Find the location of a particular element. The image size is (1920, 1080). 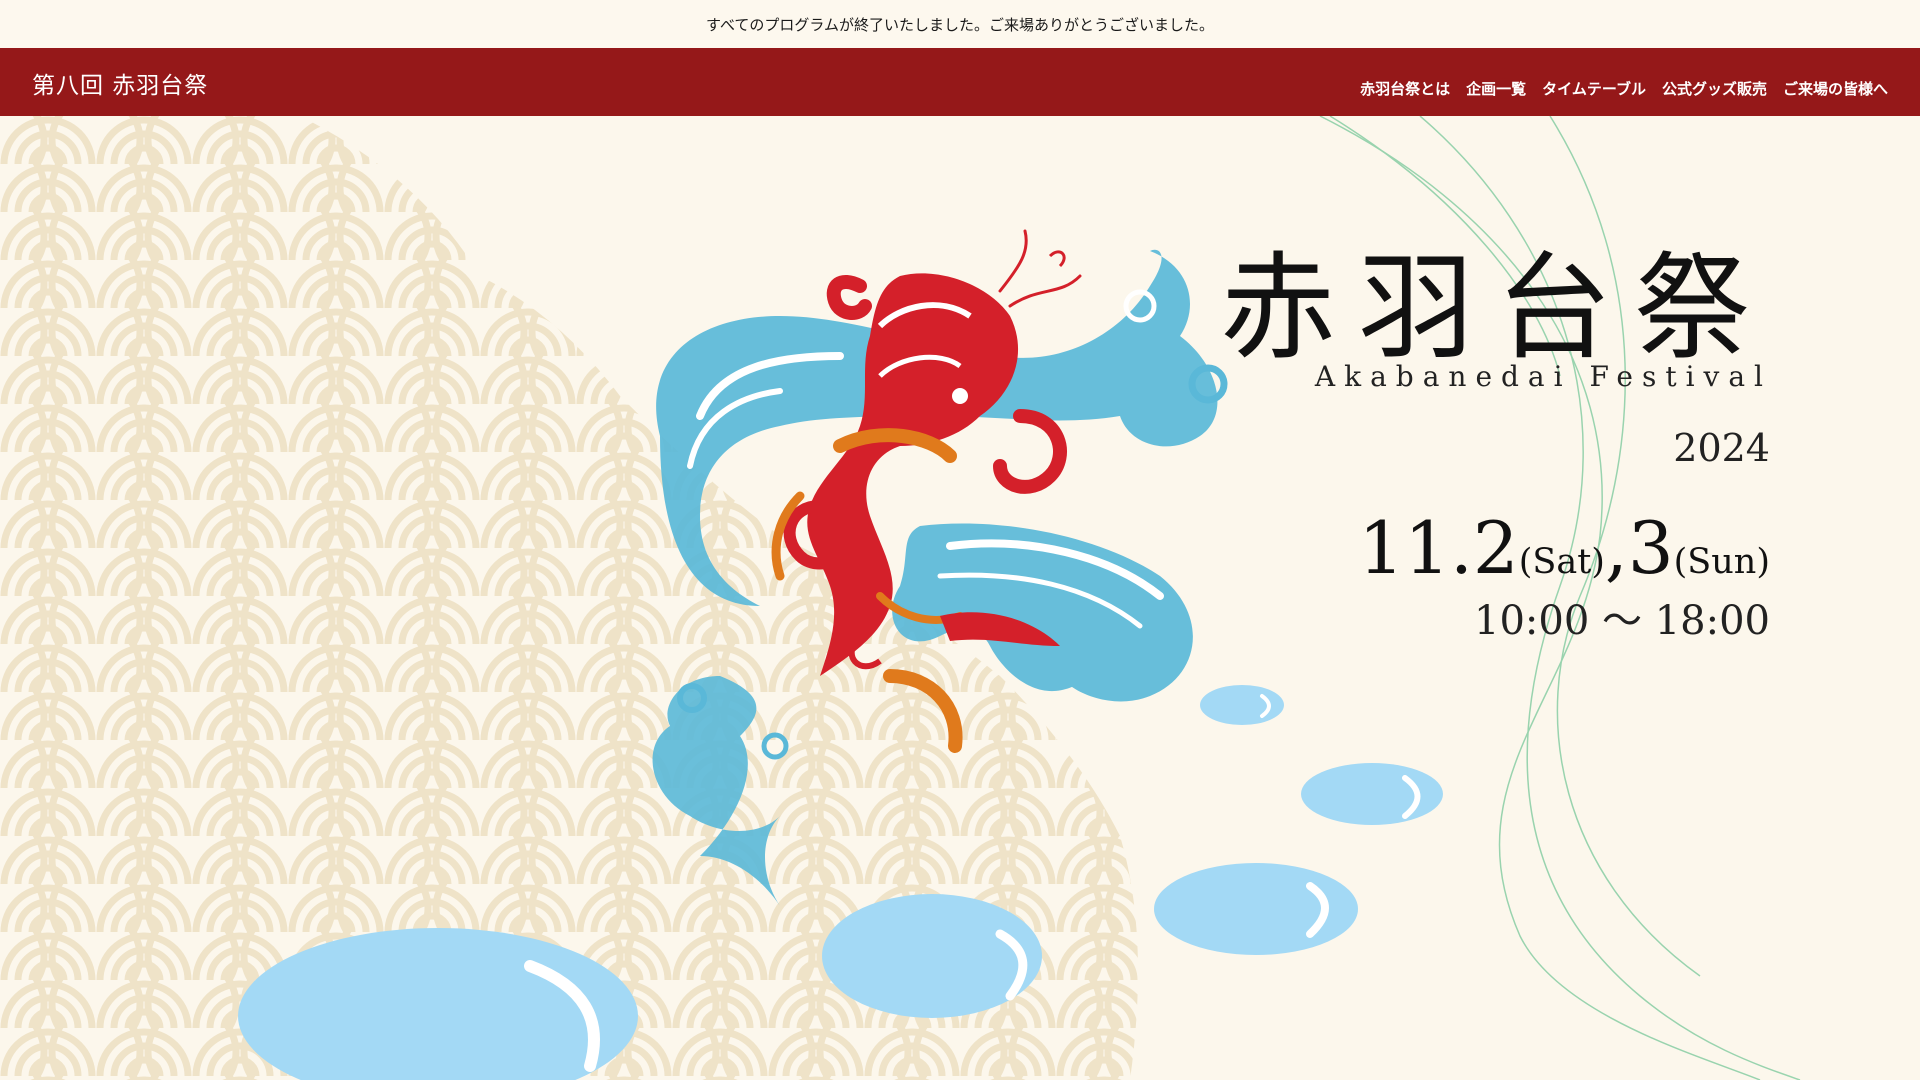

nav-item-about: 赤羽台祭とは is located at coordinates (1405, 88).